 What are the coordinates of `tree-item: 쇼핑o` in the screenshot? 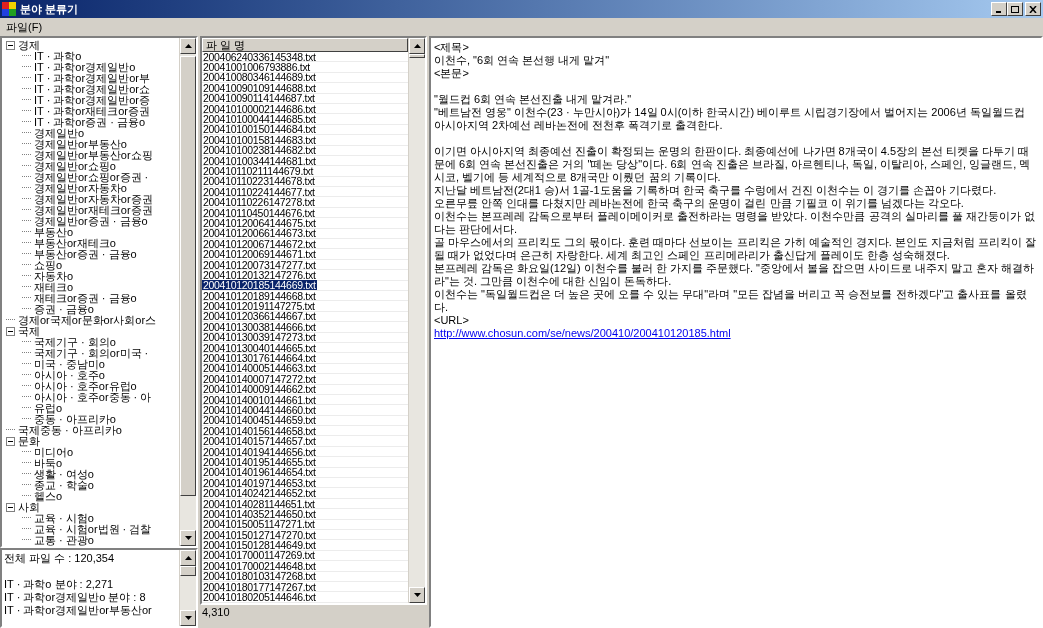 It's located at (48, 265).